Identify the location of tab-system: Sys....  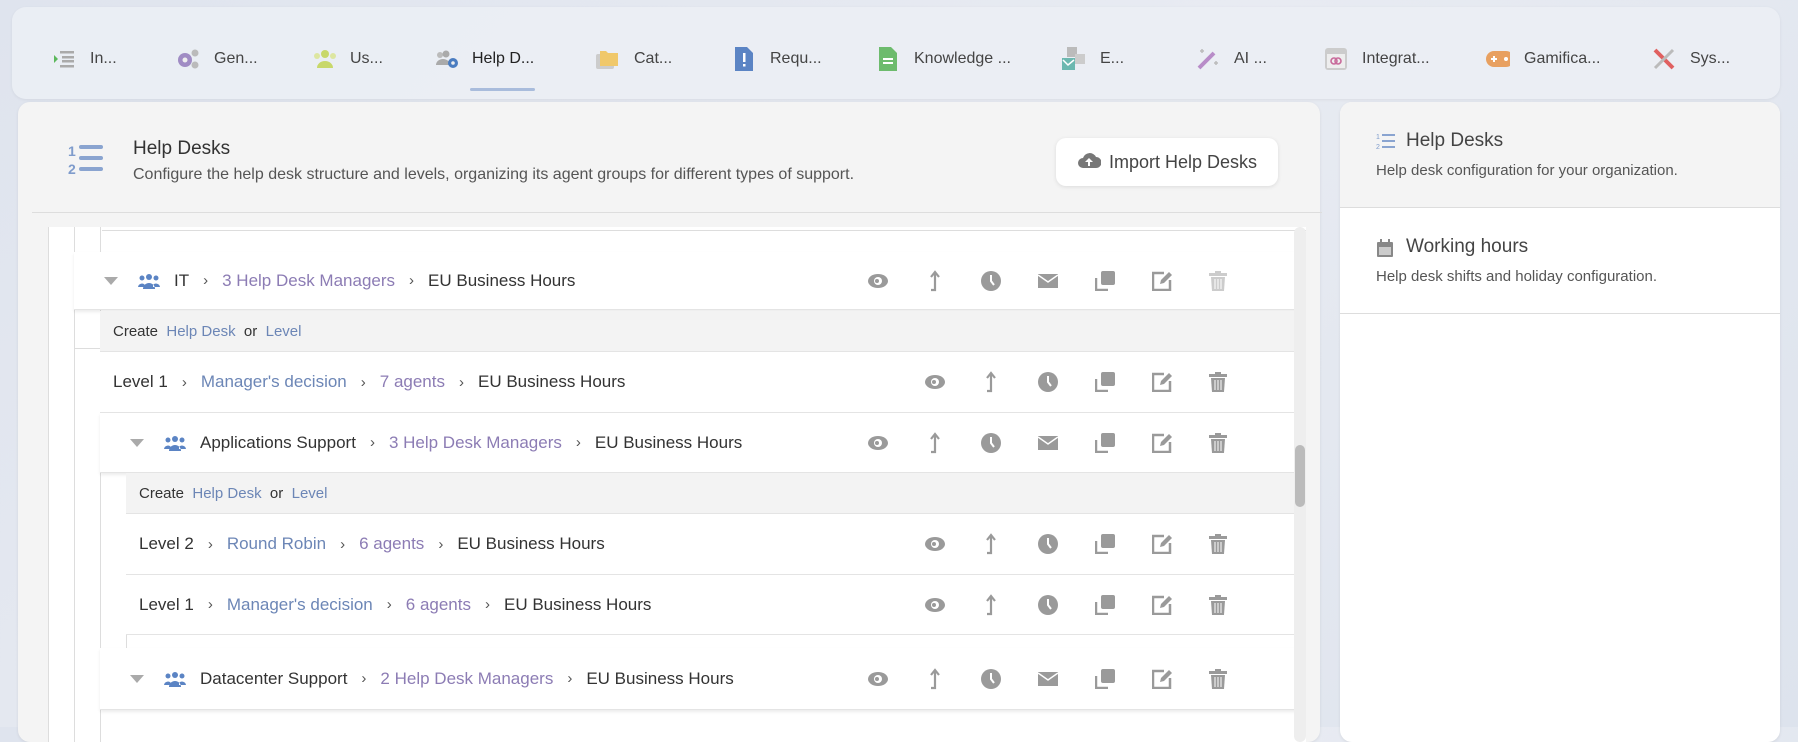
(1691, 59).